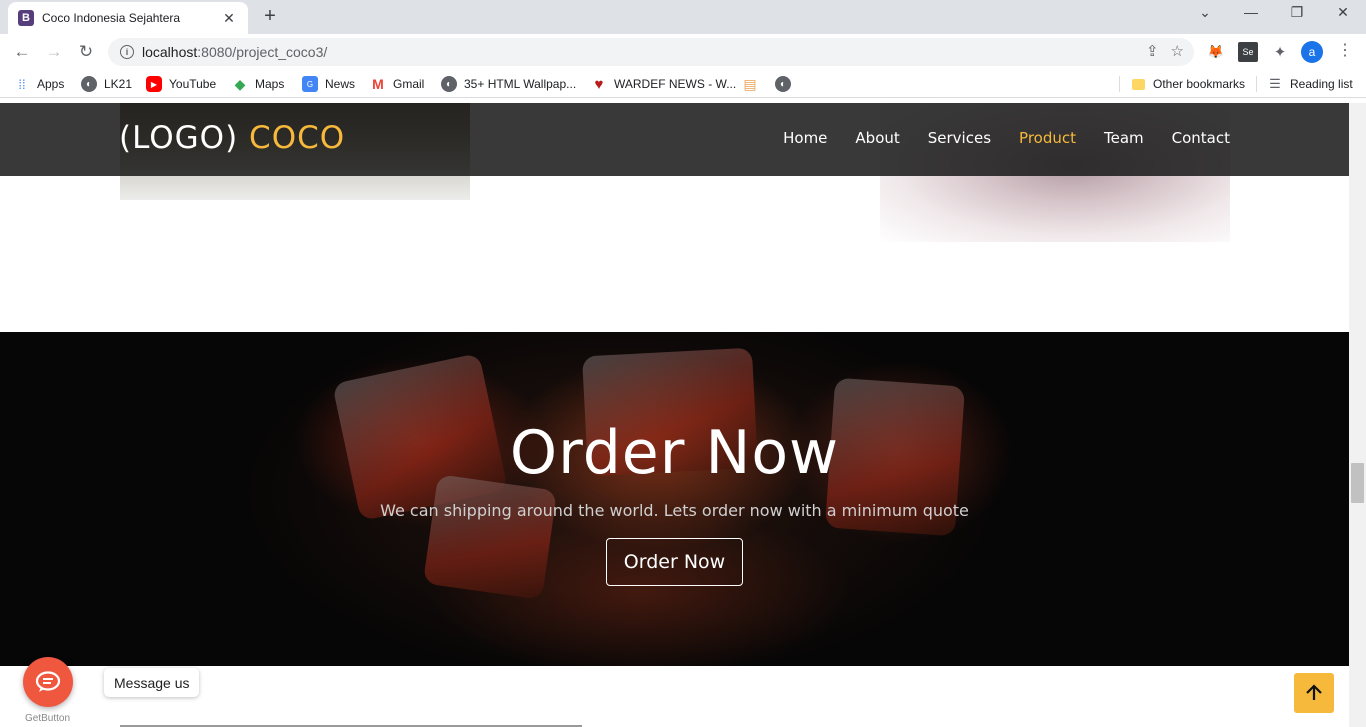  What do you see at coordinates (229, 18) in the screenshot?
I see `tab-close-icon: ✕` at bounding box center [229, 18].